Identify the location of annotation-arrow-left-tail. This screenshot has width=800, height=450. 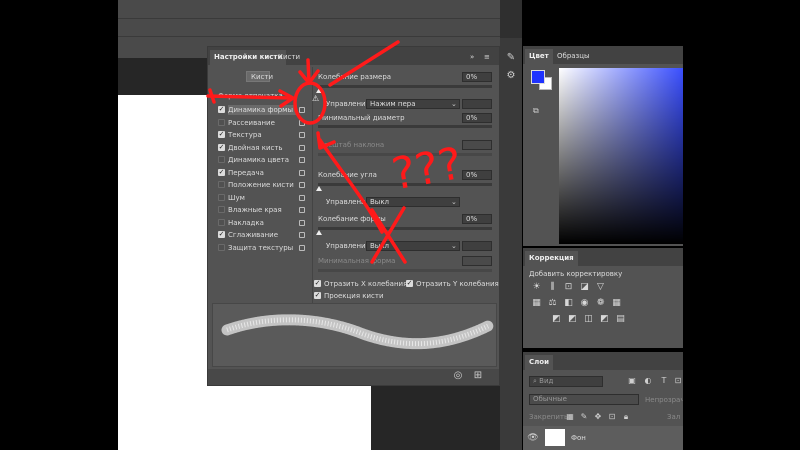
(212, 96).